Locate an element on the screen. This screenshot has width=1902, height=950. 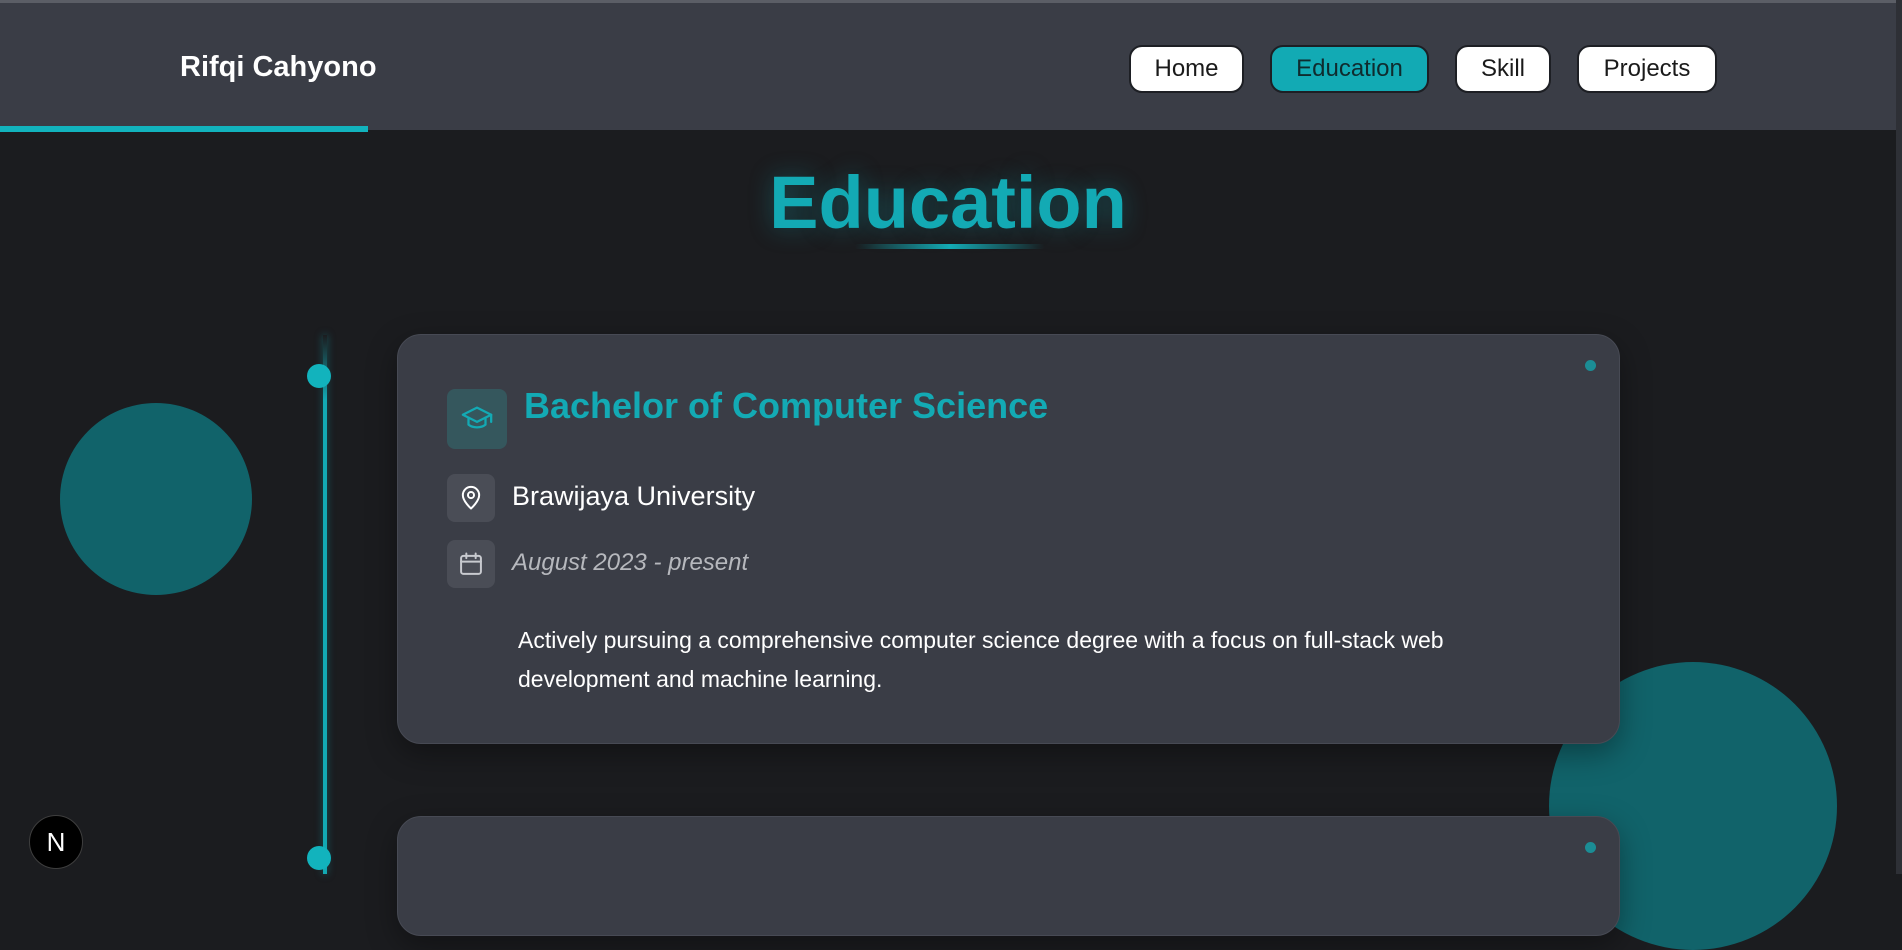
timeline-line is located at coordinates (325, 604).